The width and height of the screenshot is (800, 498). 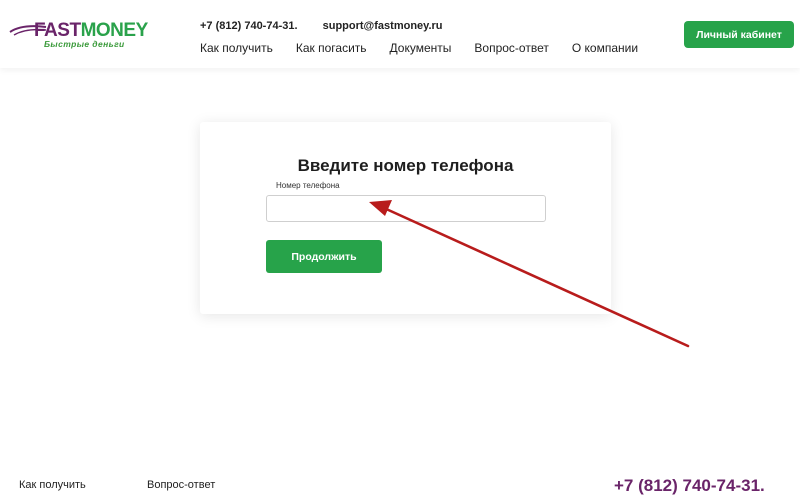 I want to click on header-email: support@fastmoney.ru, so click(x=383, y=26).